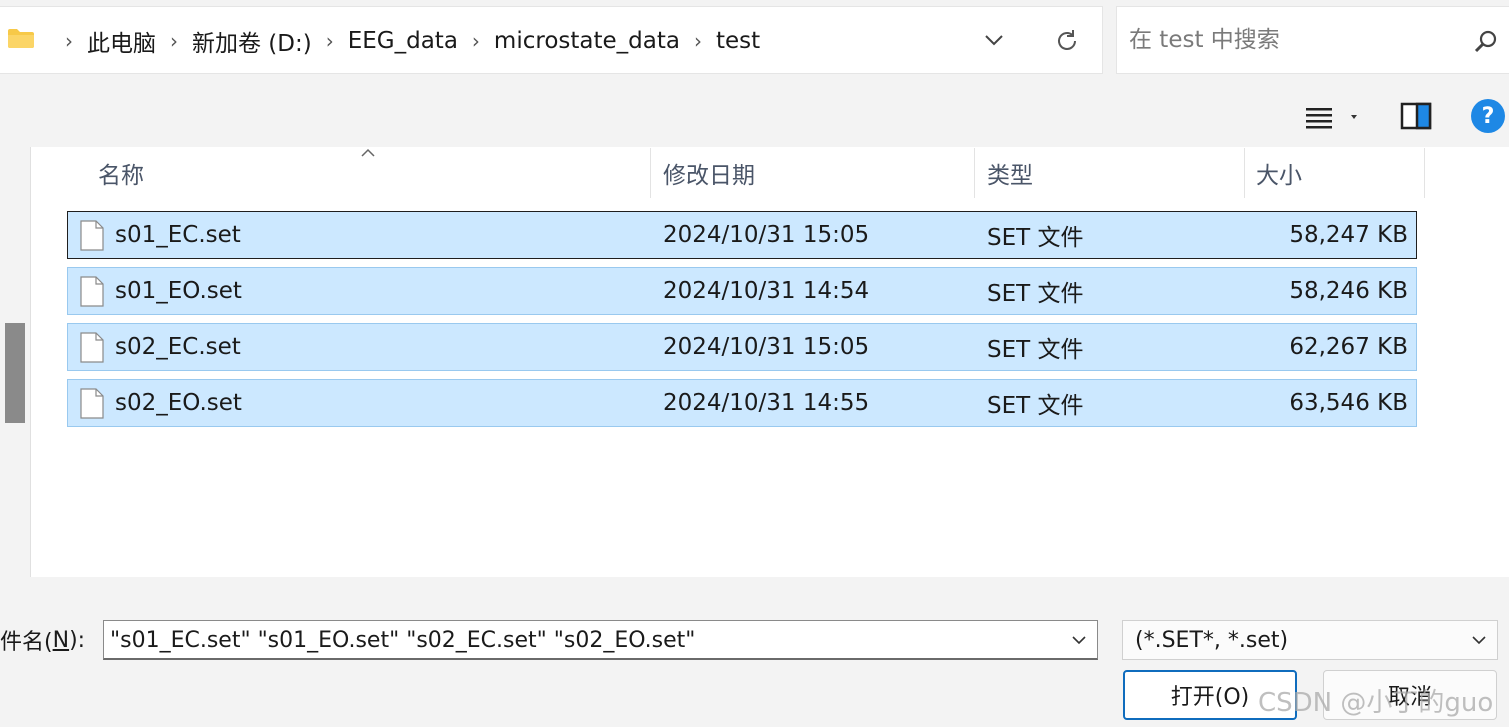  Describe the element at coordinates (1112, 173) in the screenshot. I see `column-header-type: 类型` at that location.